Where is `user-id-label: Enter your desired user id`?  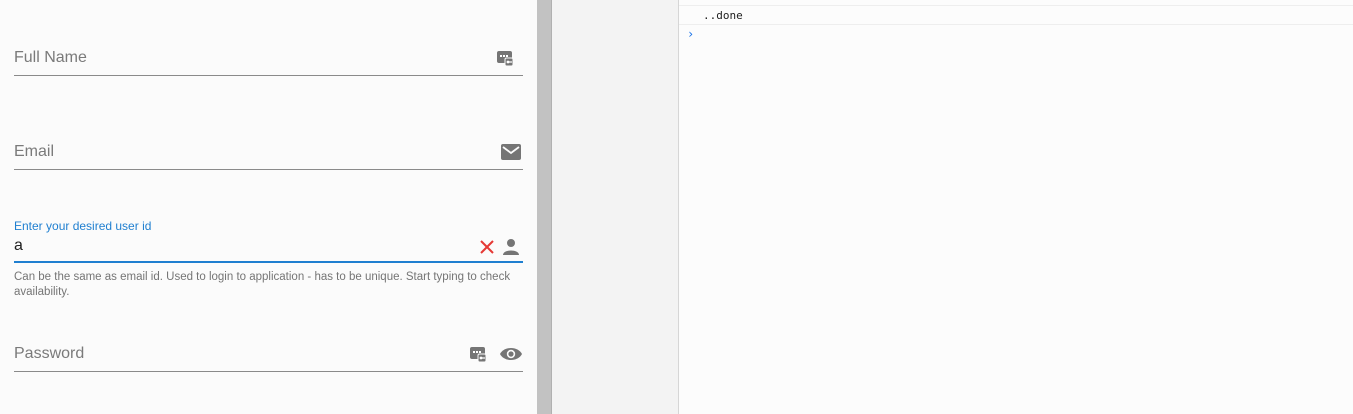
user-id-label: Enter your desired user id is located at coordinates (83, 226).